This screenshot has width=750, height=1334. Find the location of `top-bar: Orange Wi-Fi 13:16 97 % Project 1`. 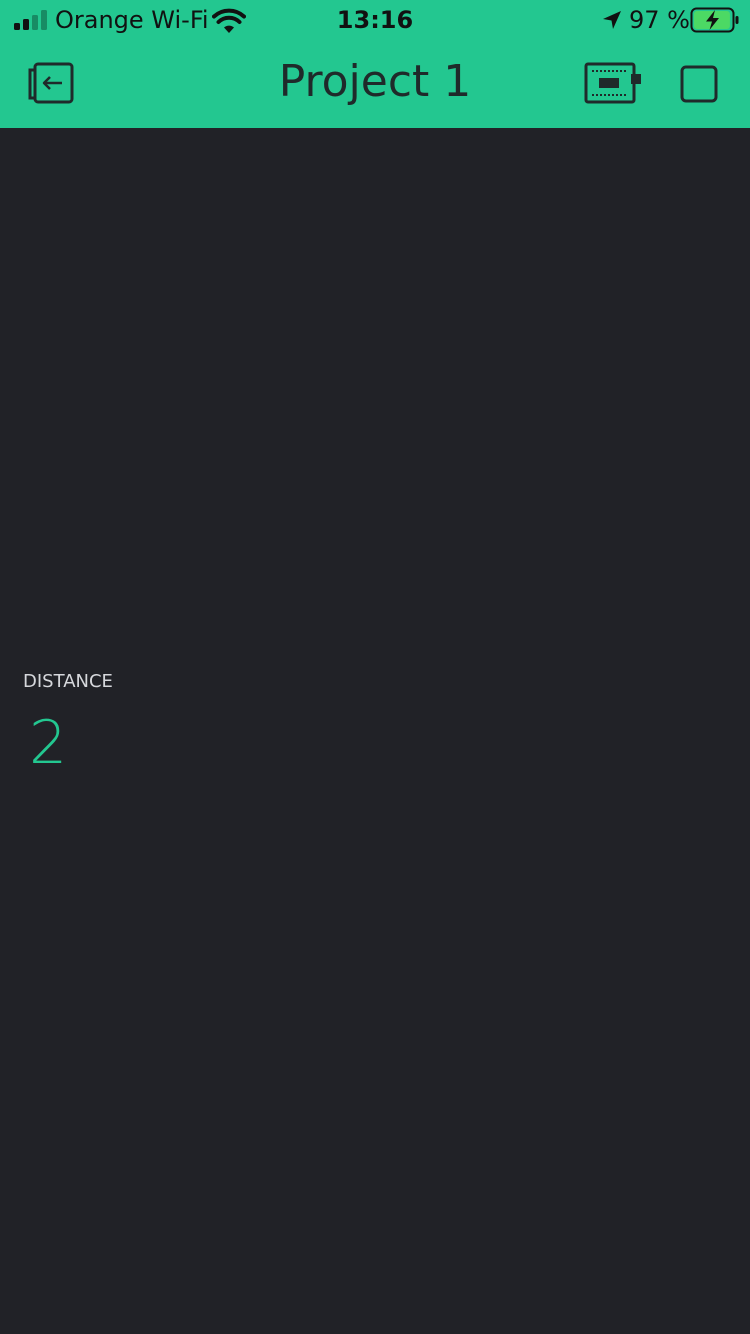

top-bar: Orange Wi-Fi 13:16 97 % Project 1 is located at coordinates (375, 64).